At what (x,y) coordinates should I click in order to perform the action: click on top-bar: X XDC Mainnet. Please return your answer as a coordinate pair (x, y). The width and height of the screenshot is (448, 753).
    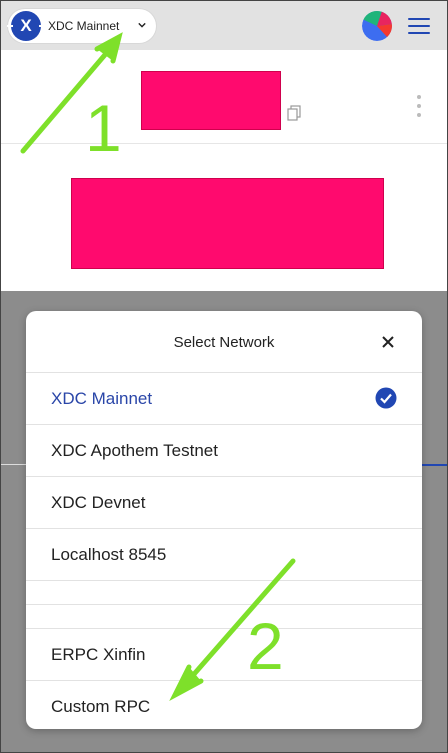
    Looking at the image, I should click on (224, 25).